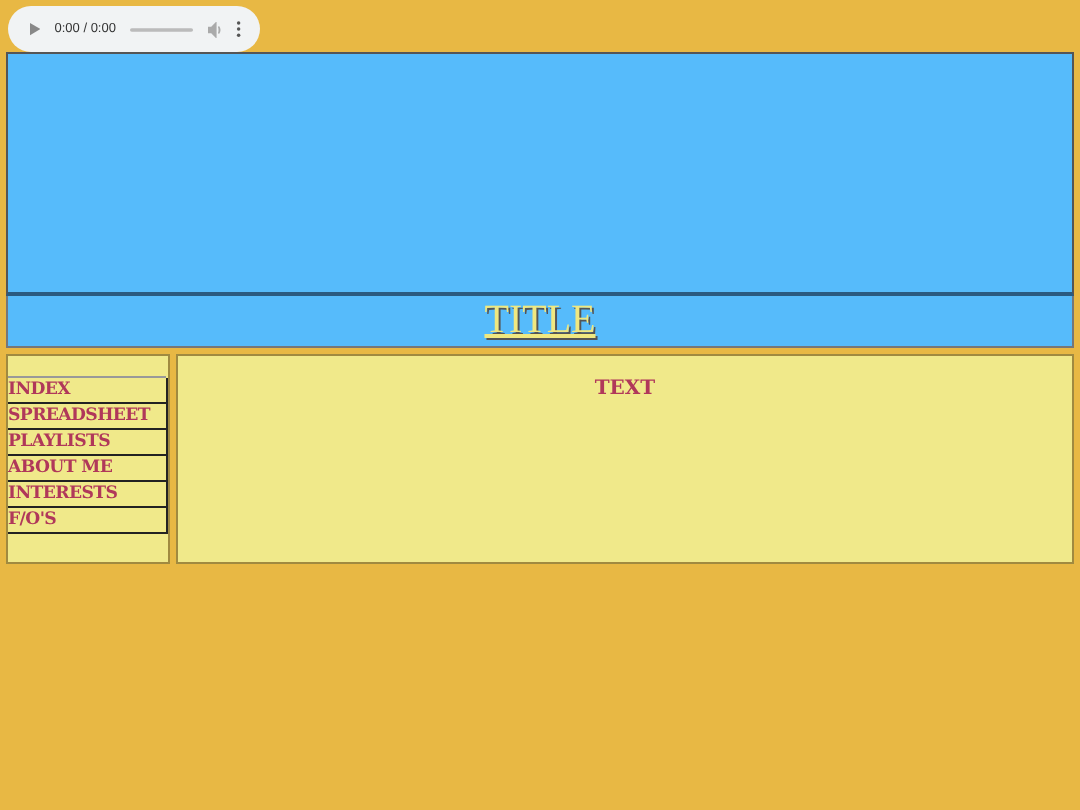  I want to click on nav-link: SPREADSHEET, so click(88, 417).